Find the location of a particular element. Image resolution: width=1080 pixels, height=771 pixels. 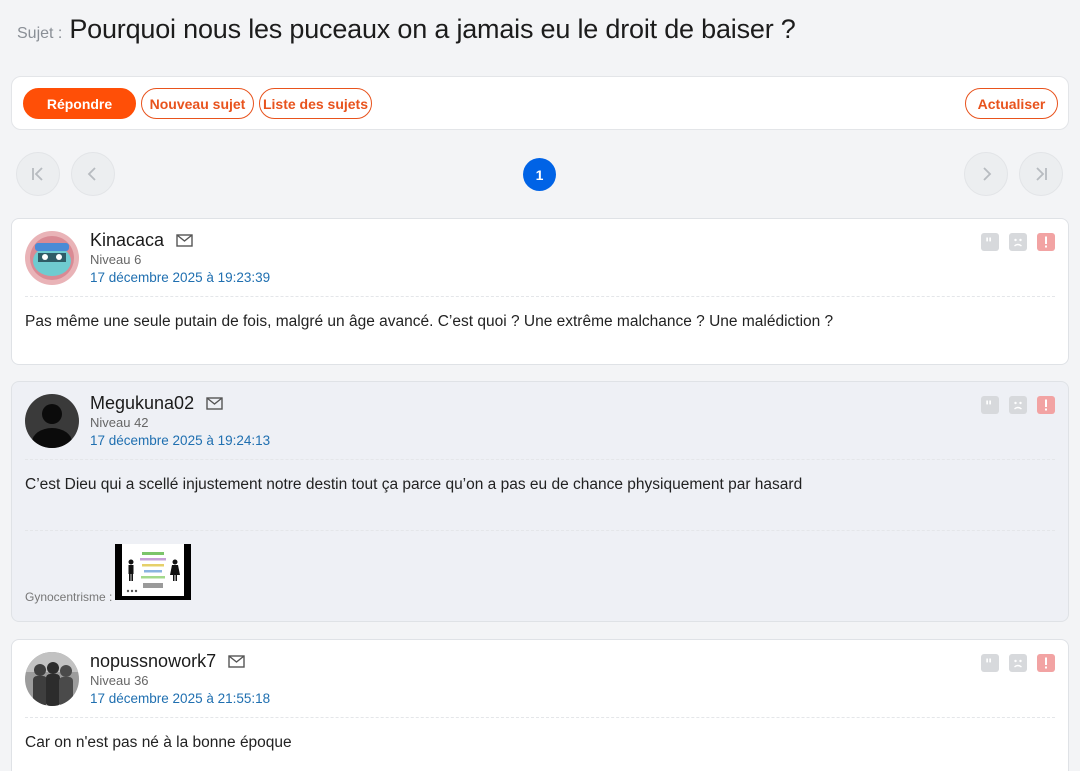

post-date: 17 décembre 2025 à 21:55:18 is located at coordinates (180, 698).